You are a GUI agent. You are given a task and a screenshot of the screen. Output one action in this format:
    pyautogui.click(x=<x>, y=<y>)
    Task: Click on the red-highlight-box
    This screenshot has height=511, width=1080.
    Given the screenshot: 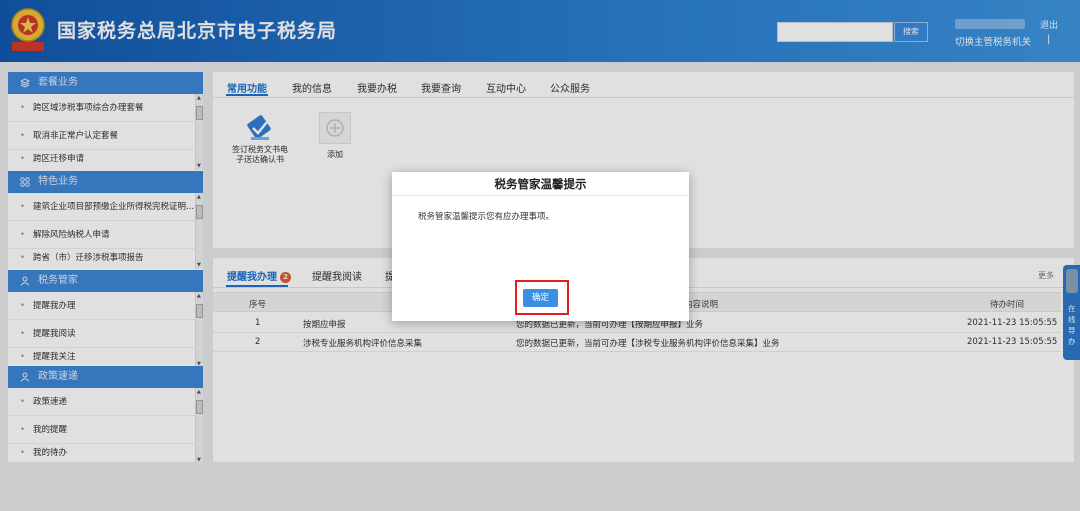 What is the action you would take?
    pyautogui.click(x=542, y=297)
    